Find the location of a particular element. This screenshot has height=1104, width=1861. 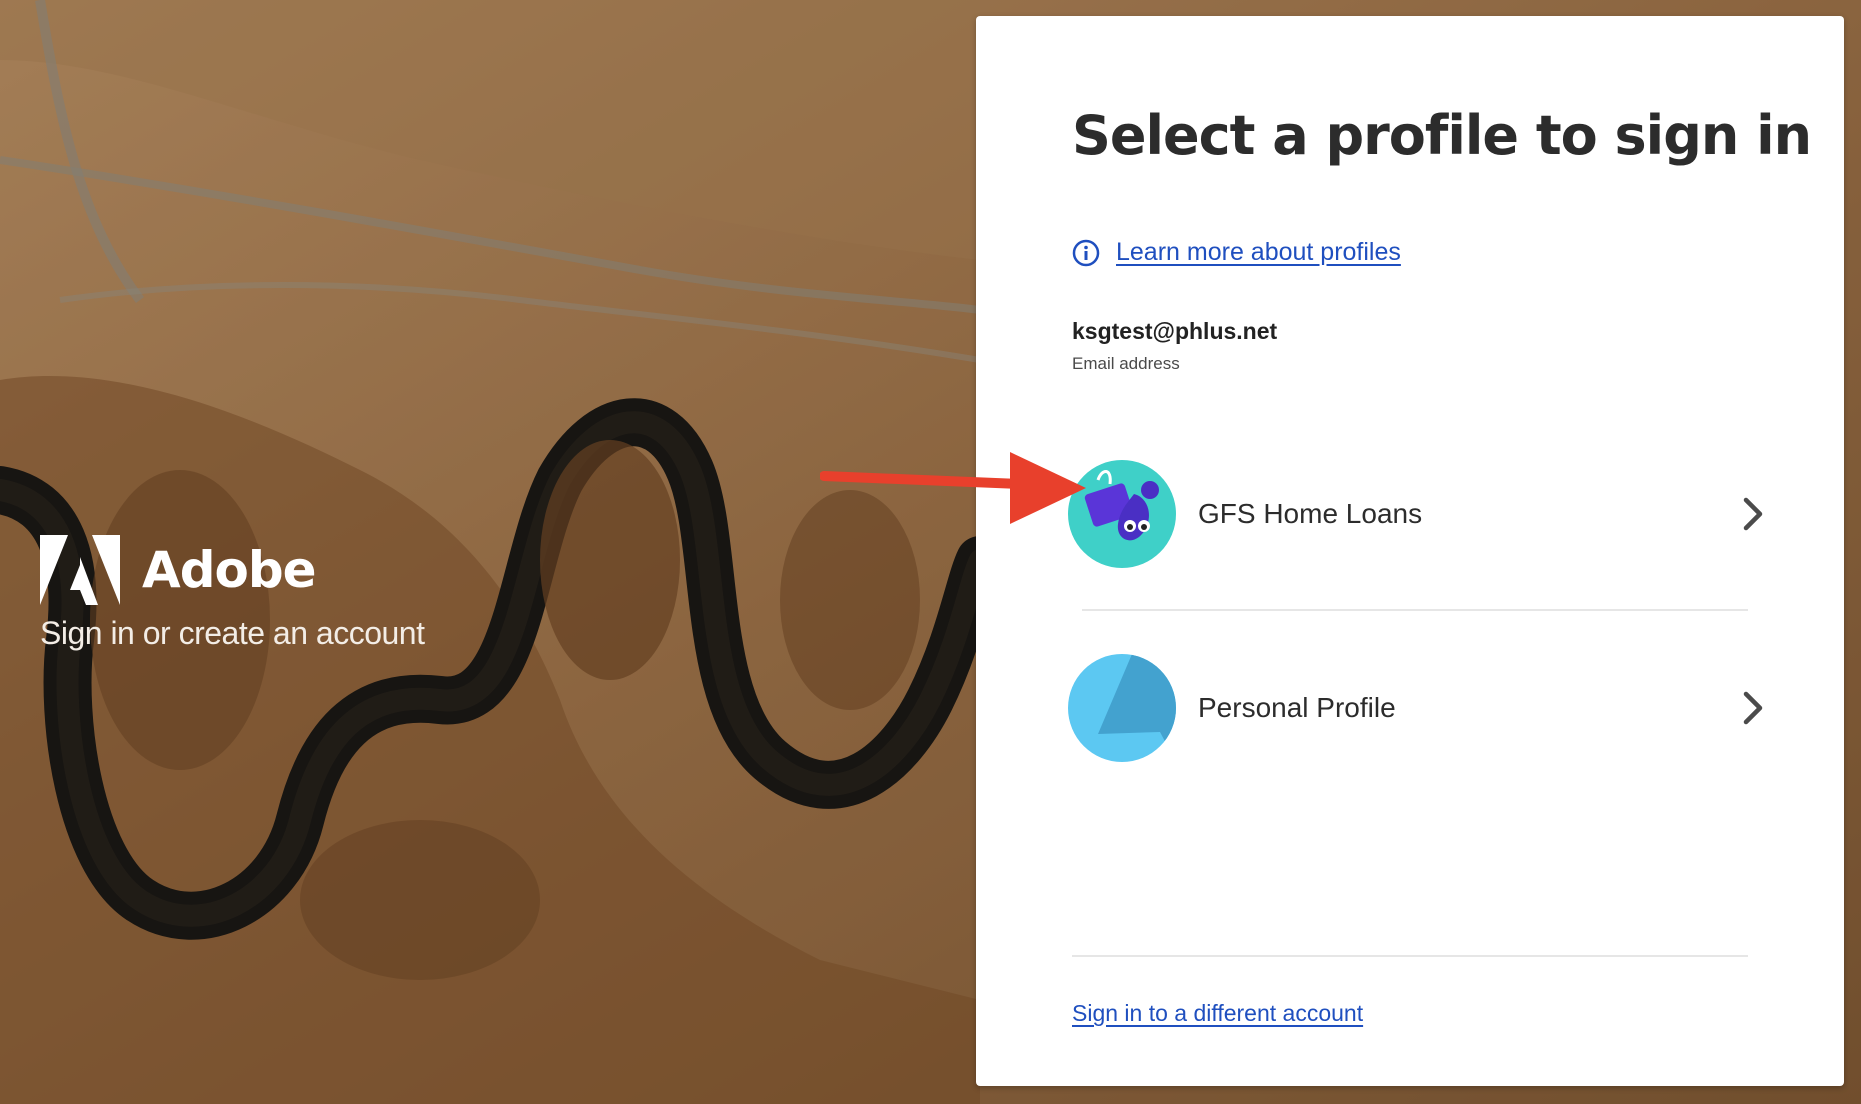

info-icon is located at coordinates (1086, 253).